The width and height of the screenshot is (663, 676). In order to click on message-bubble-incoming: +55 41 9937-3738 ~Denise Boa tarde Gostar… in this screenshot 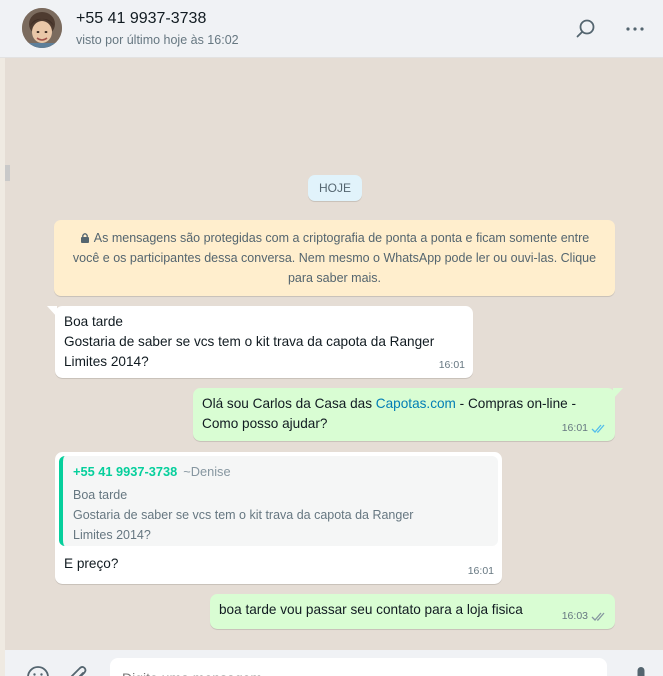, I will do `click(278, 518)`.